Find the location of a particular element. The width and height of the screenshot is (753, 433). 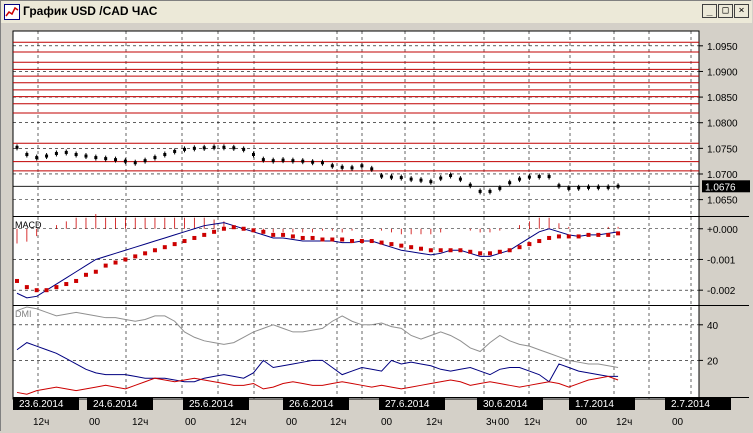

price-tick-label: 1.0700 is located at coordinates (722, 175).